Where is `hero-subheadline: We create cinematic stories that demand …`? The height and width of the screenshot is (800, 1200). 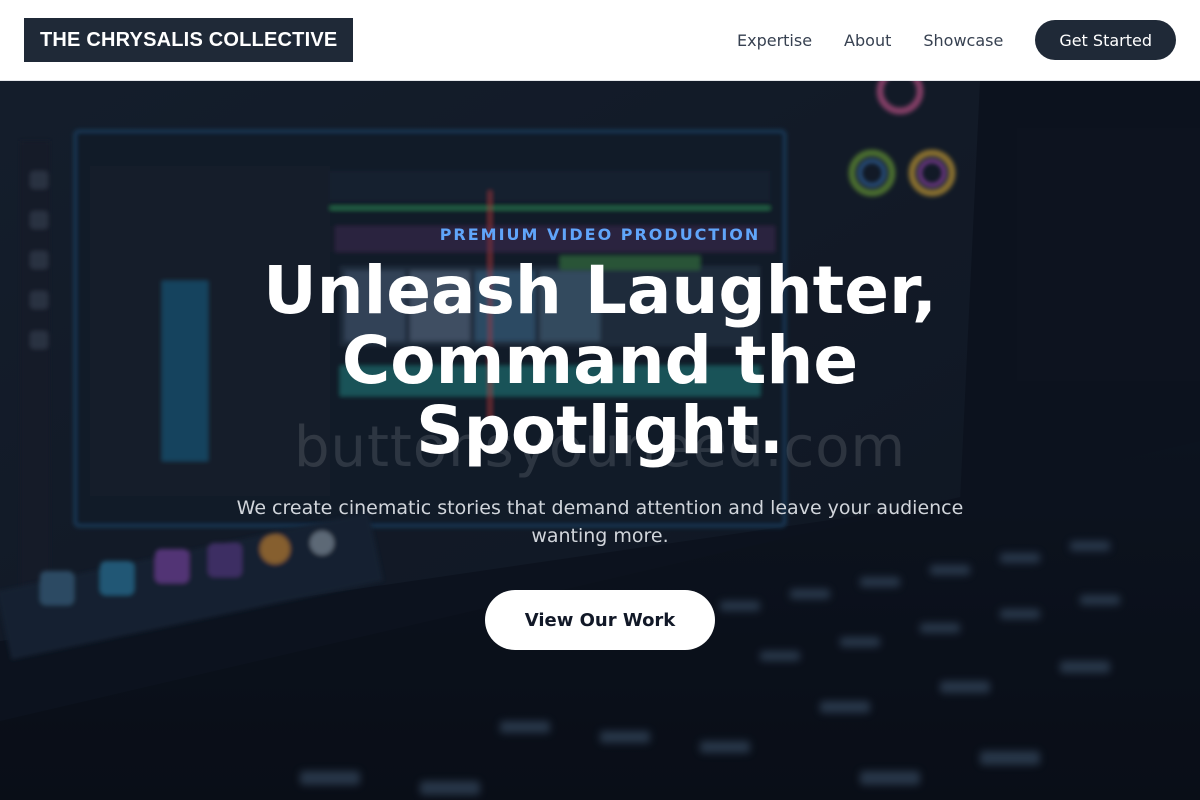 hero-subheadline: We create cinematic stories that demand … is located at coordinates (600, 522).